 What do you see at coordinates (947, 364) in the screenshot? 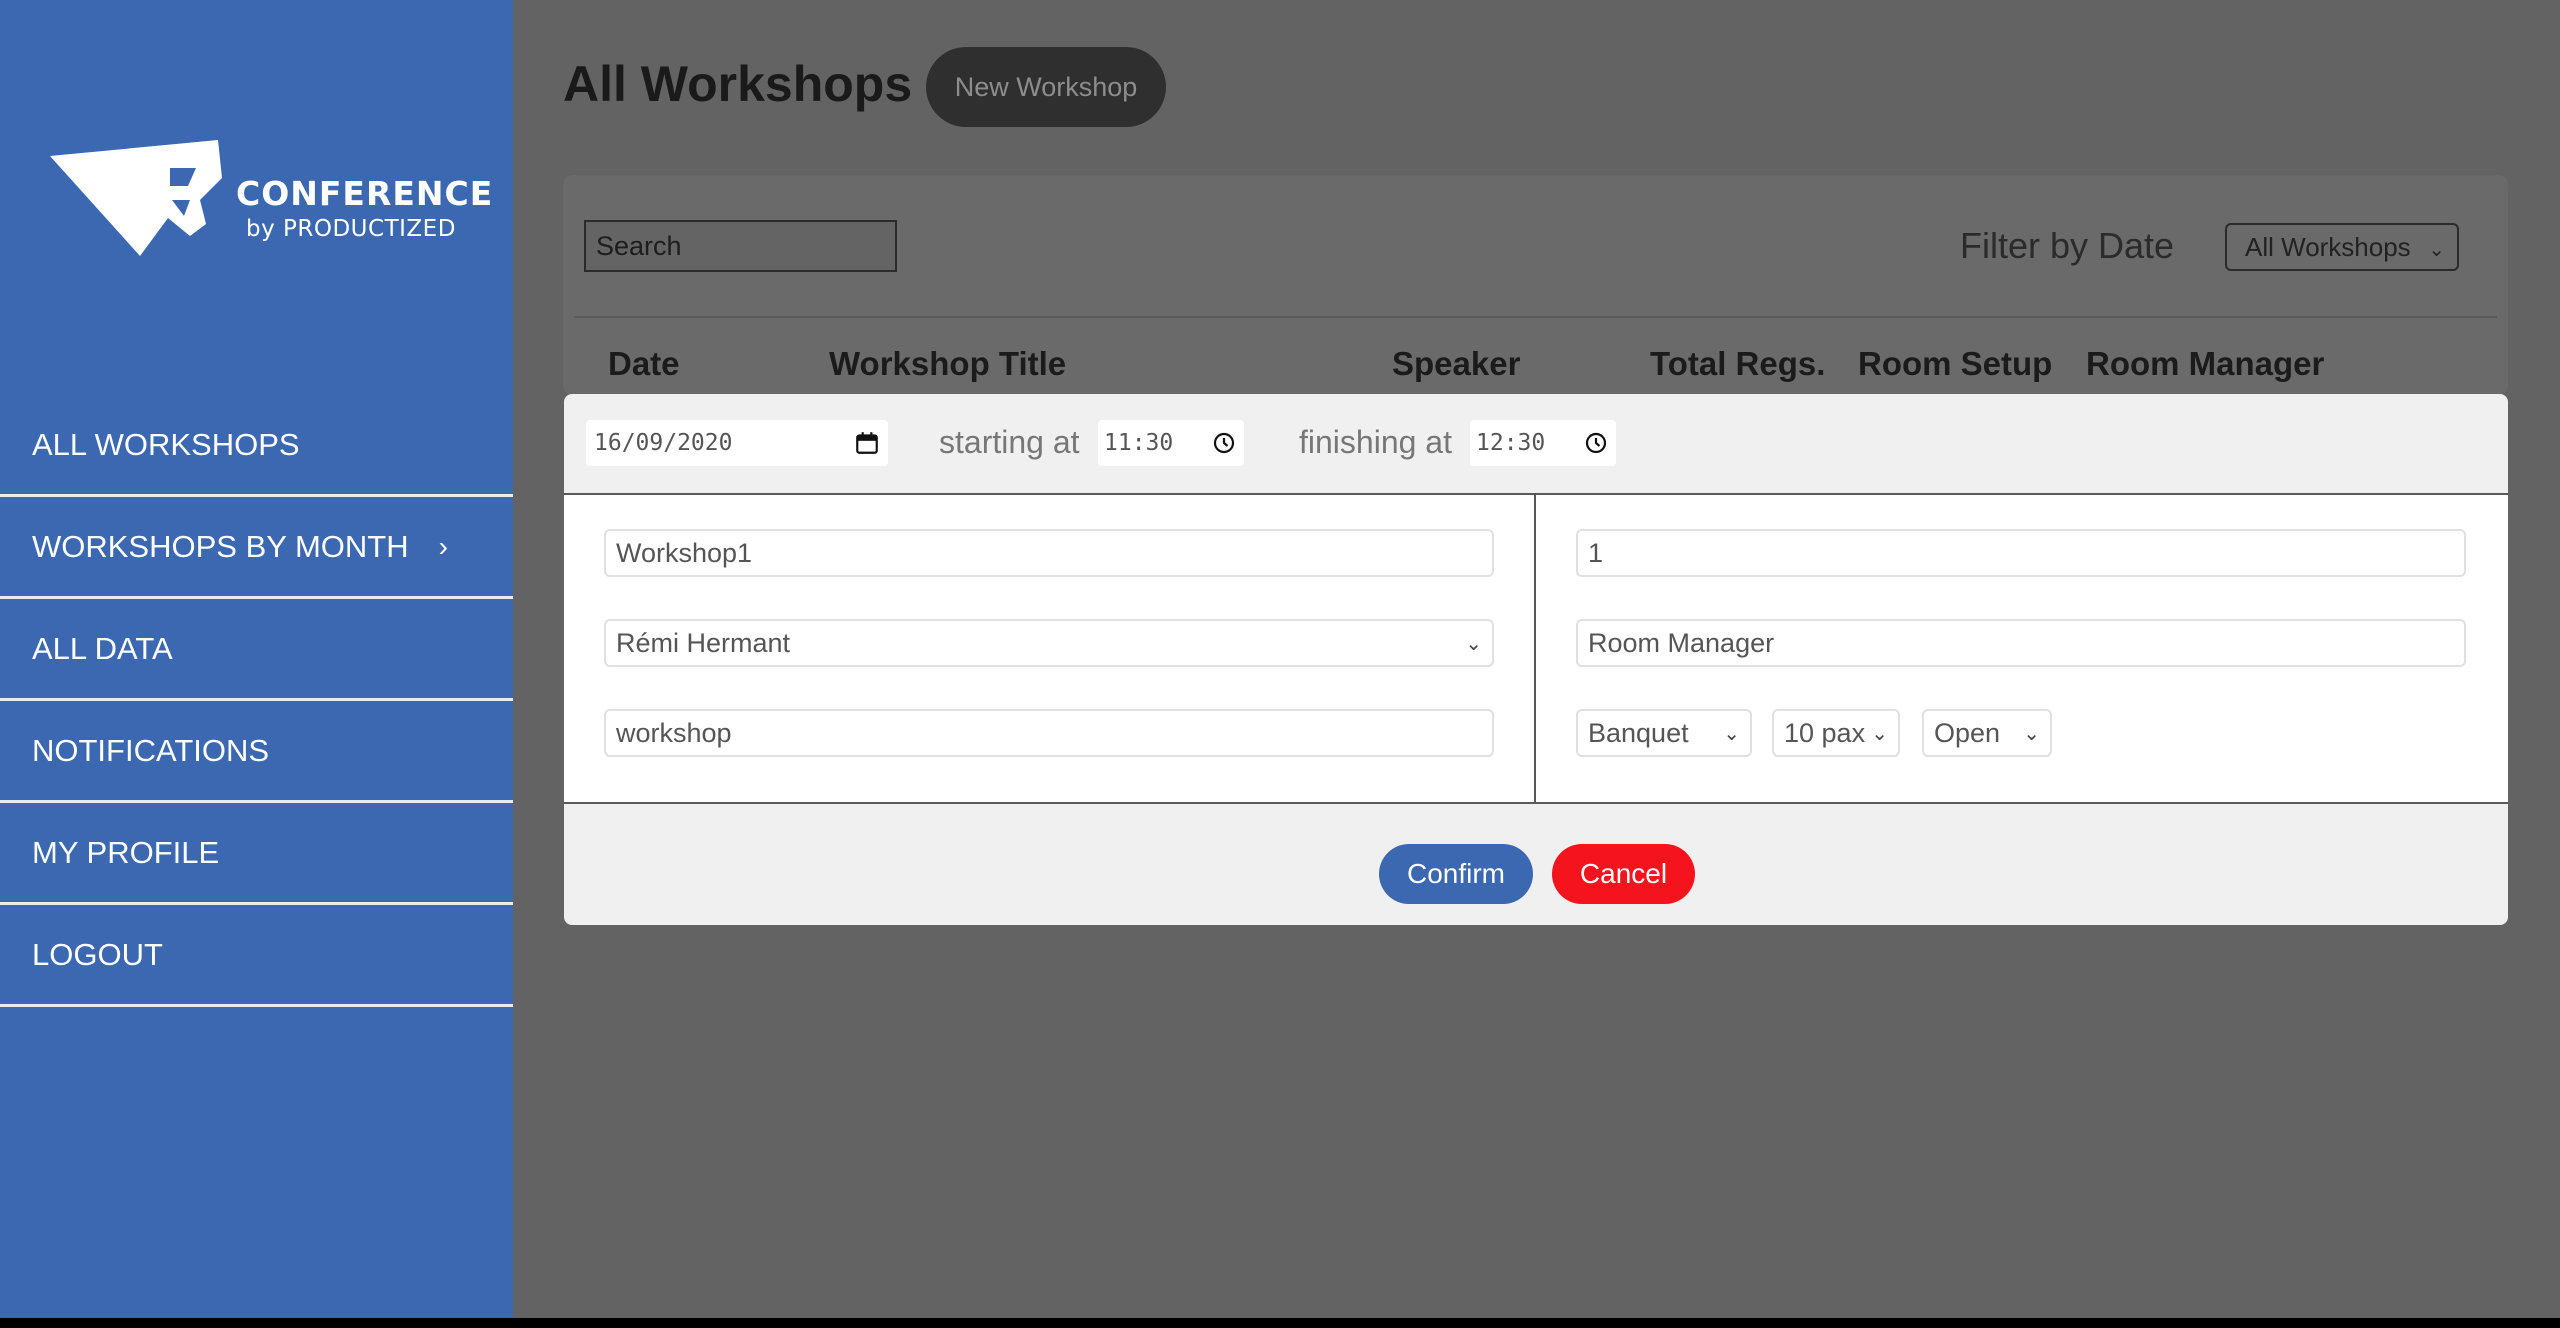
I see `column-header-workshop-title: Workshop Title` at bounding box center [947, 364].